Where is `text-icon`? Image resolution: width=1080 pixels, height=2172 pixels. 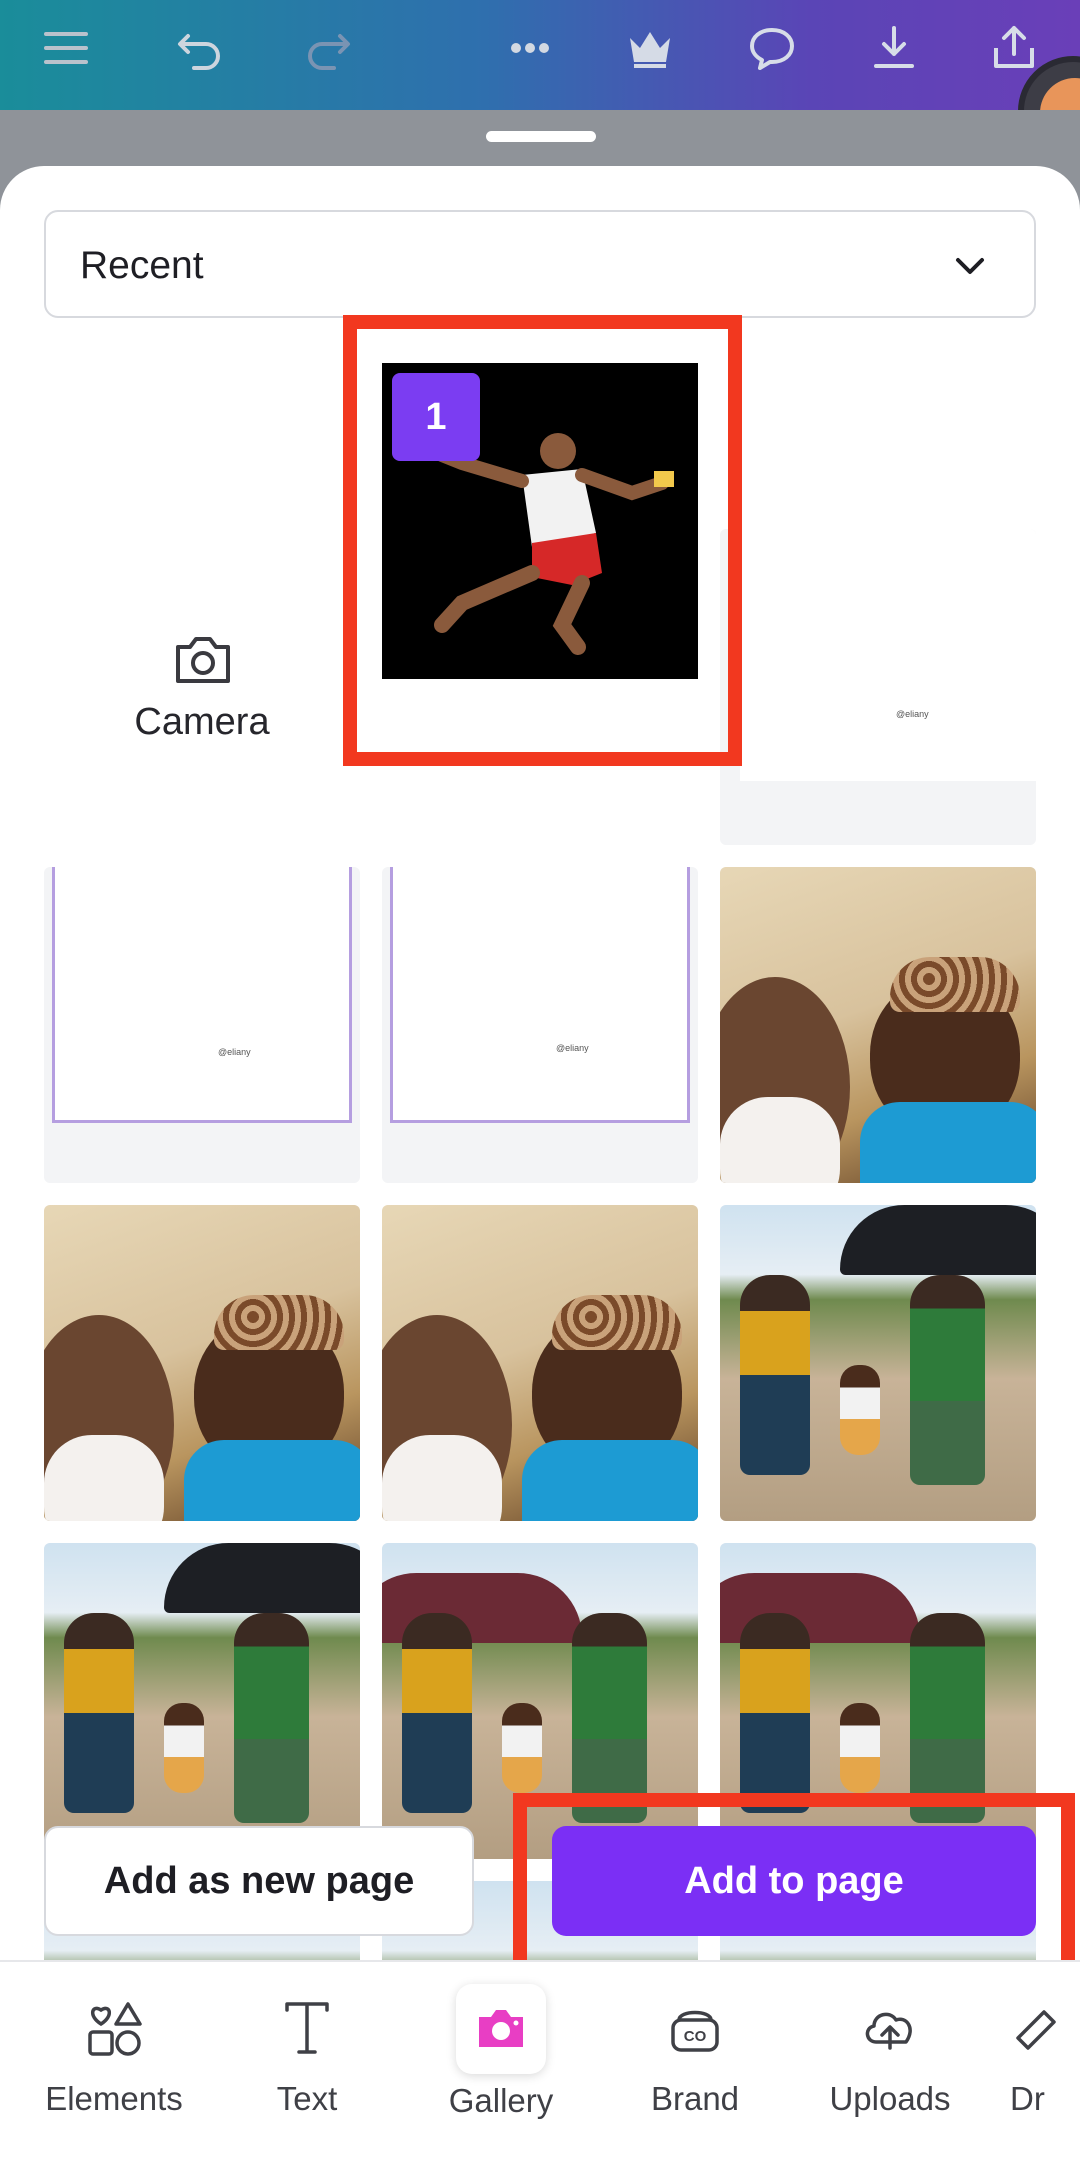
text-icon is located at coordinates (307, 2028).